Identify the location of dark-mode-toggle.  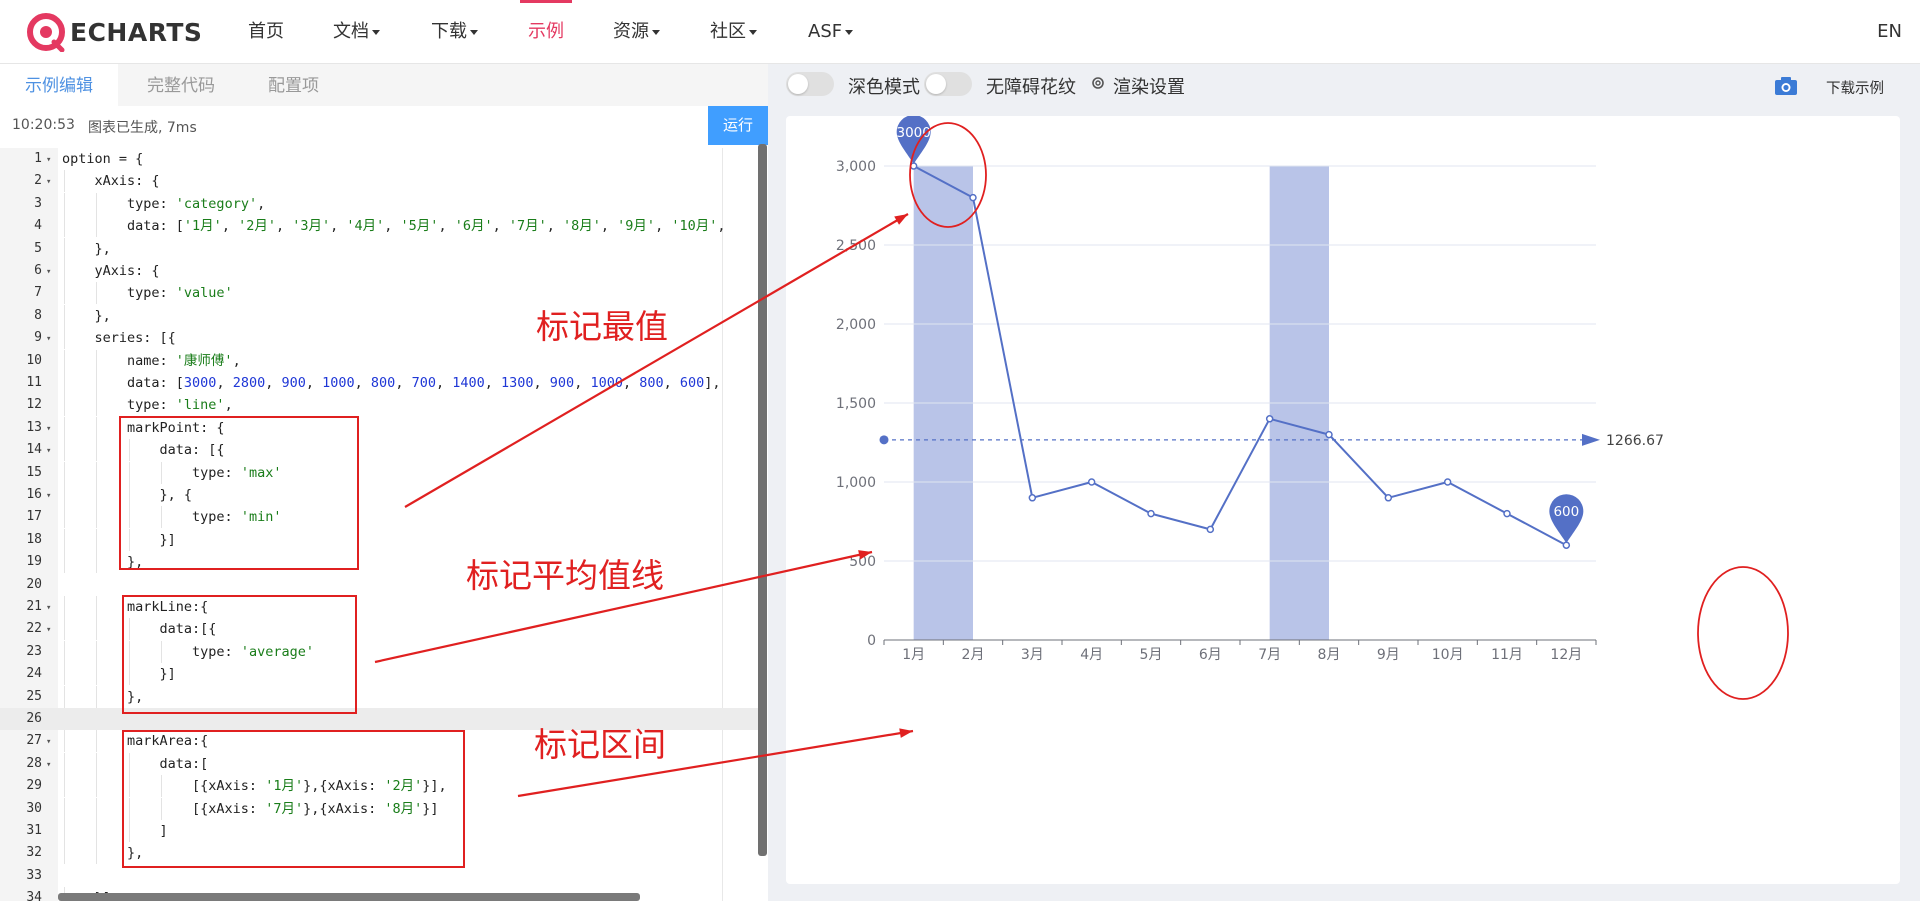
(810, 84).